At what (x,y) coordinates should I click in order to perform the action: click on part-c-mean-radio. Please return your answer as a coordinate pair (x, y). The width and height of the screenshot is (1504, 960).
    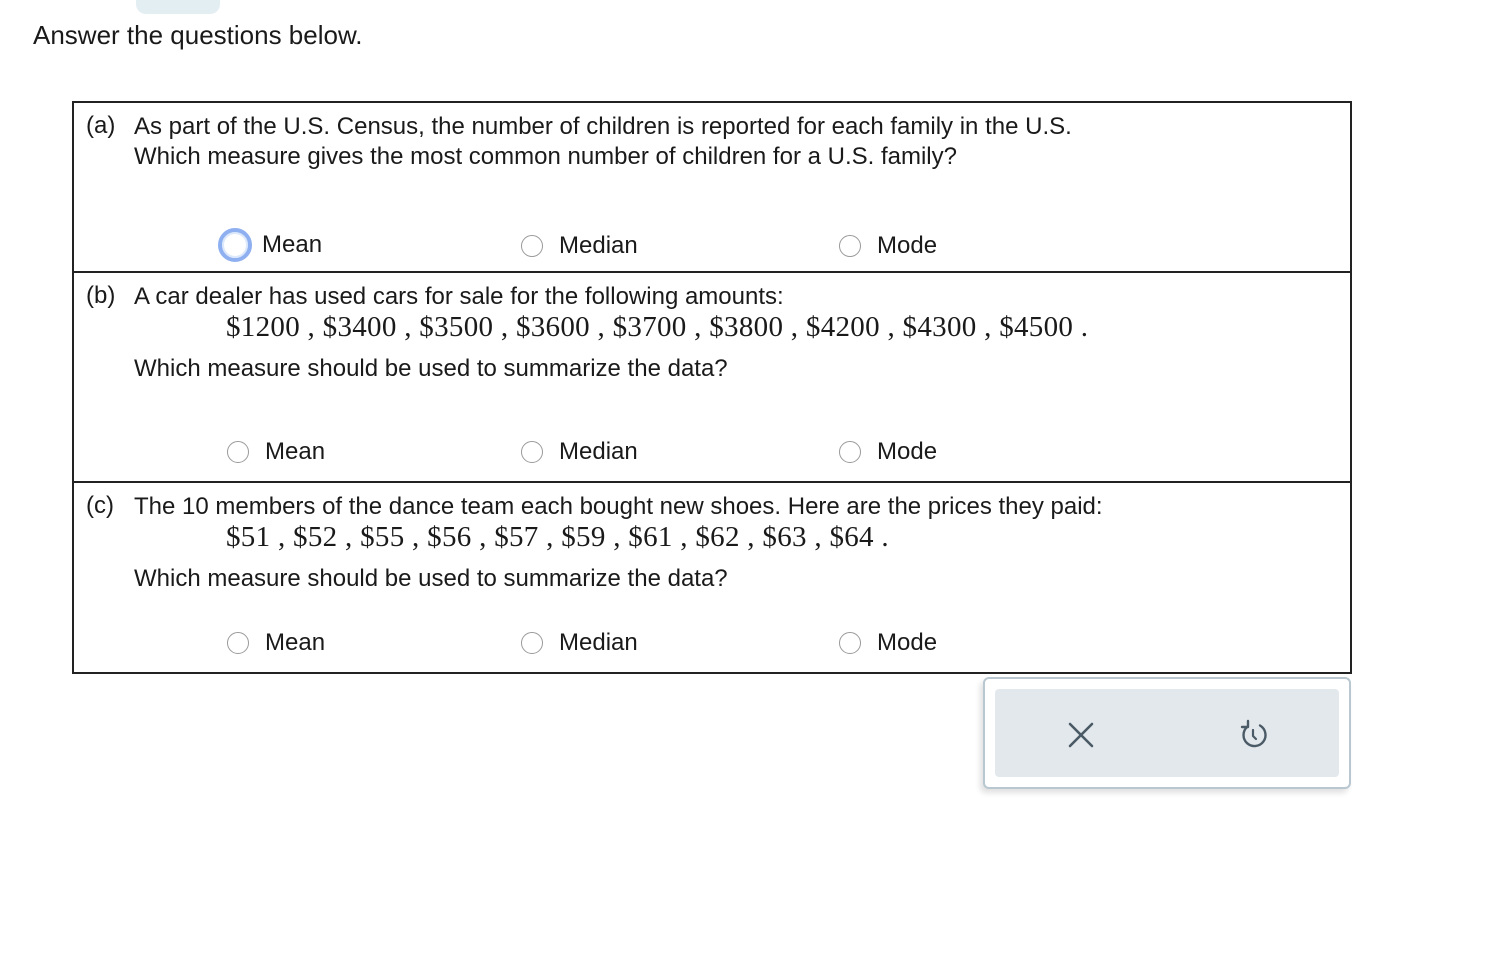
    Looking at the image, I should click on (238, 643).